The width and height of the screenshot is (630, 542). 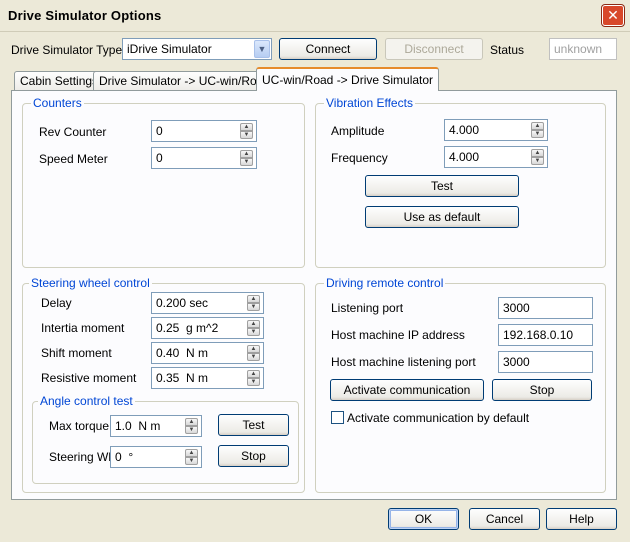 I want to click on steering-title: Steering wheel control, so click(x=90, y=283).